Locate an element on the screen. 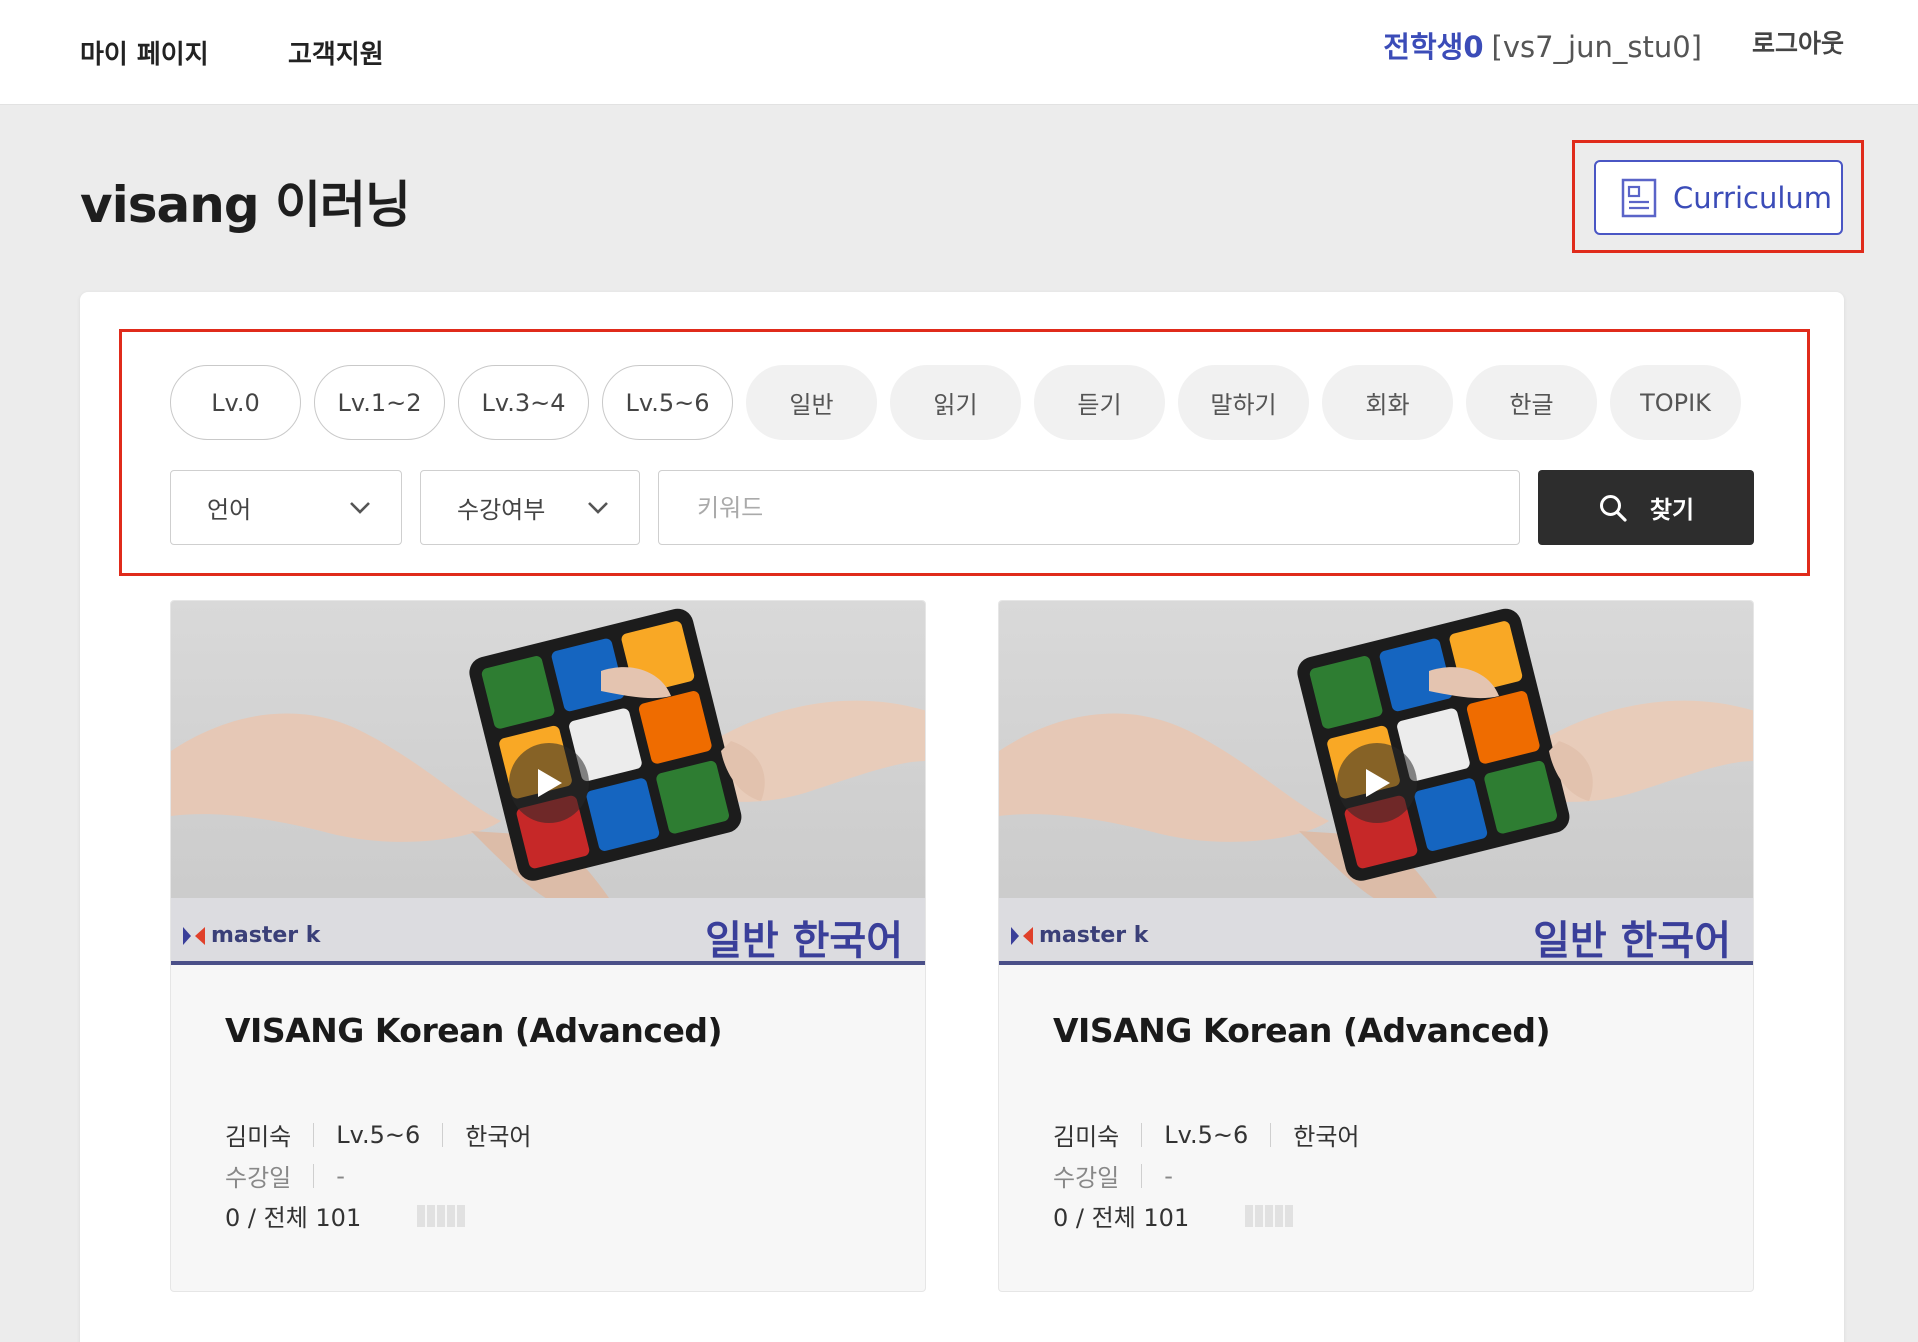 This screenshot has height=1342, width=1918. chip-label: 일반 is located at coordinates (811, 405).